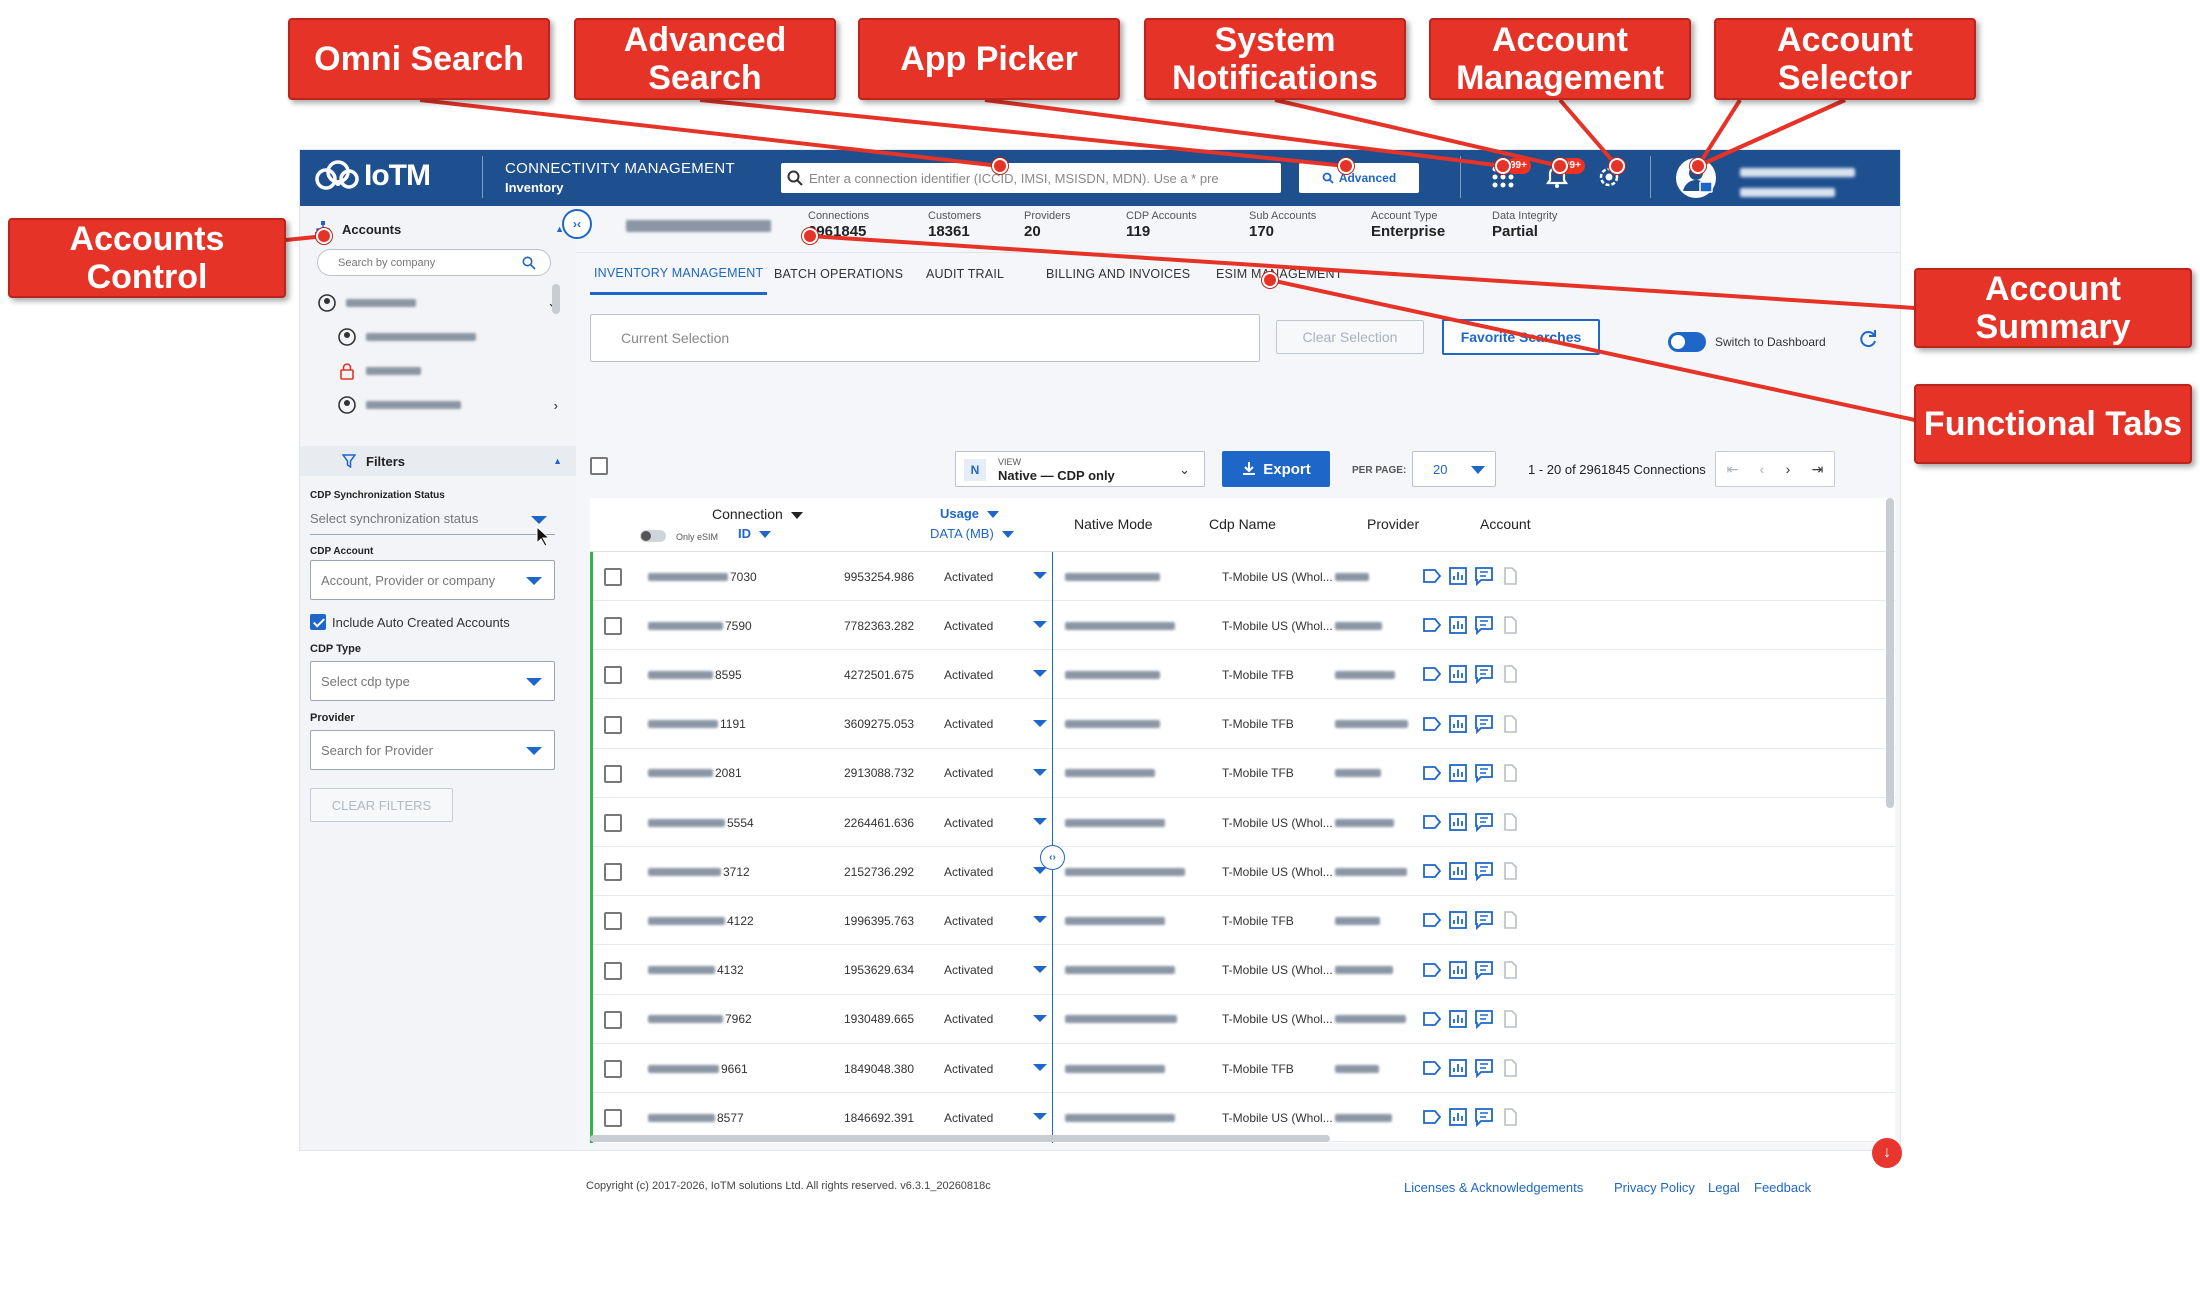  What do you see at coordinates (419, 59) in the screenshot?
I see `callout-omni-search: Omni Search` at bounding box center [419, 59].